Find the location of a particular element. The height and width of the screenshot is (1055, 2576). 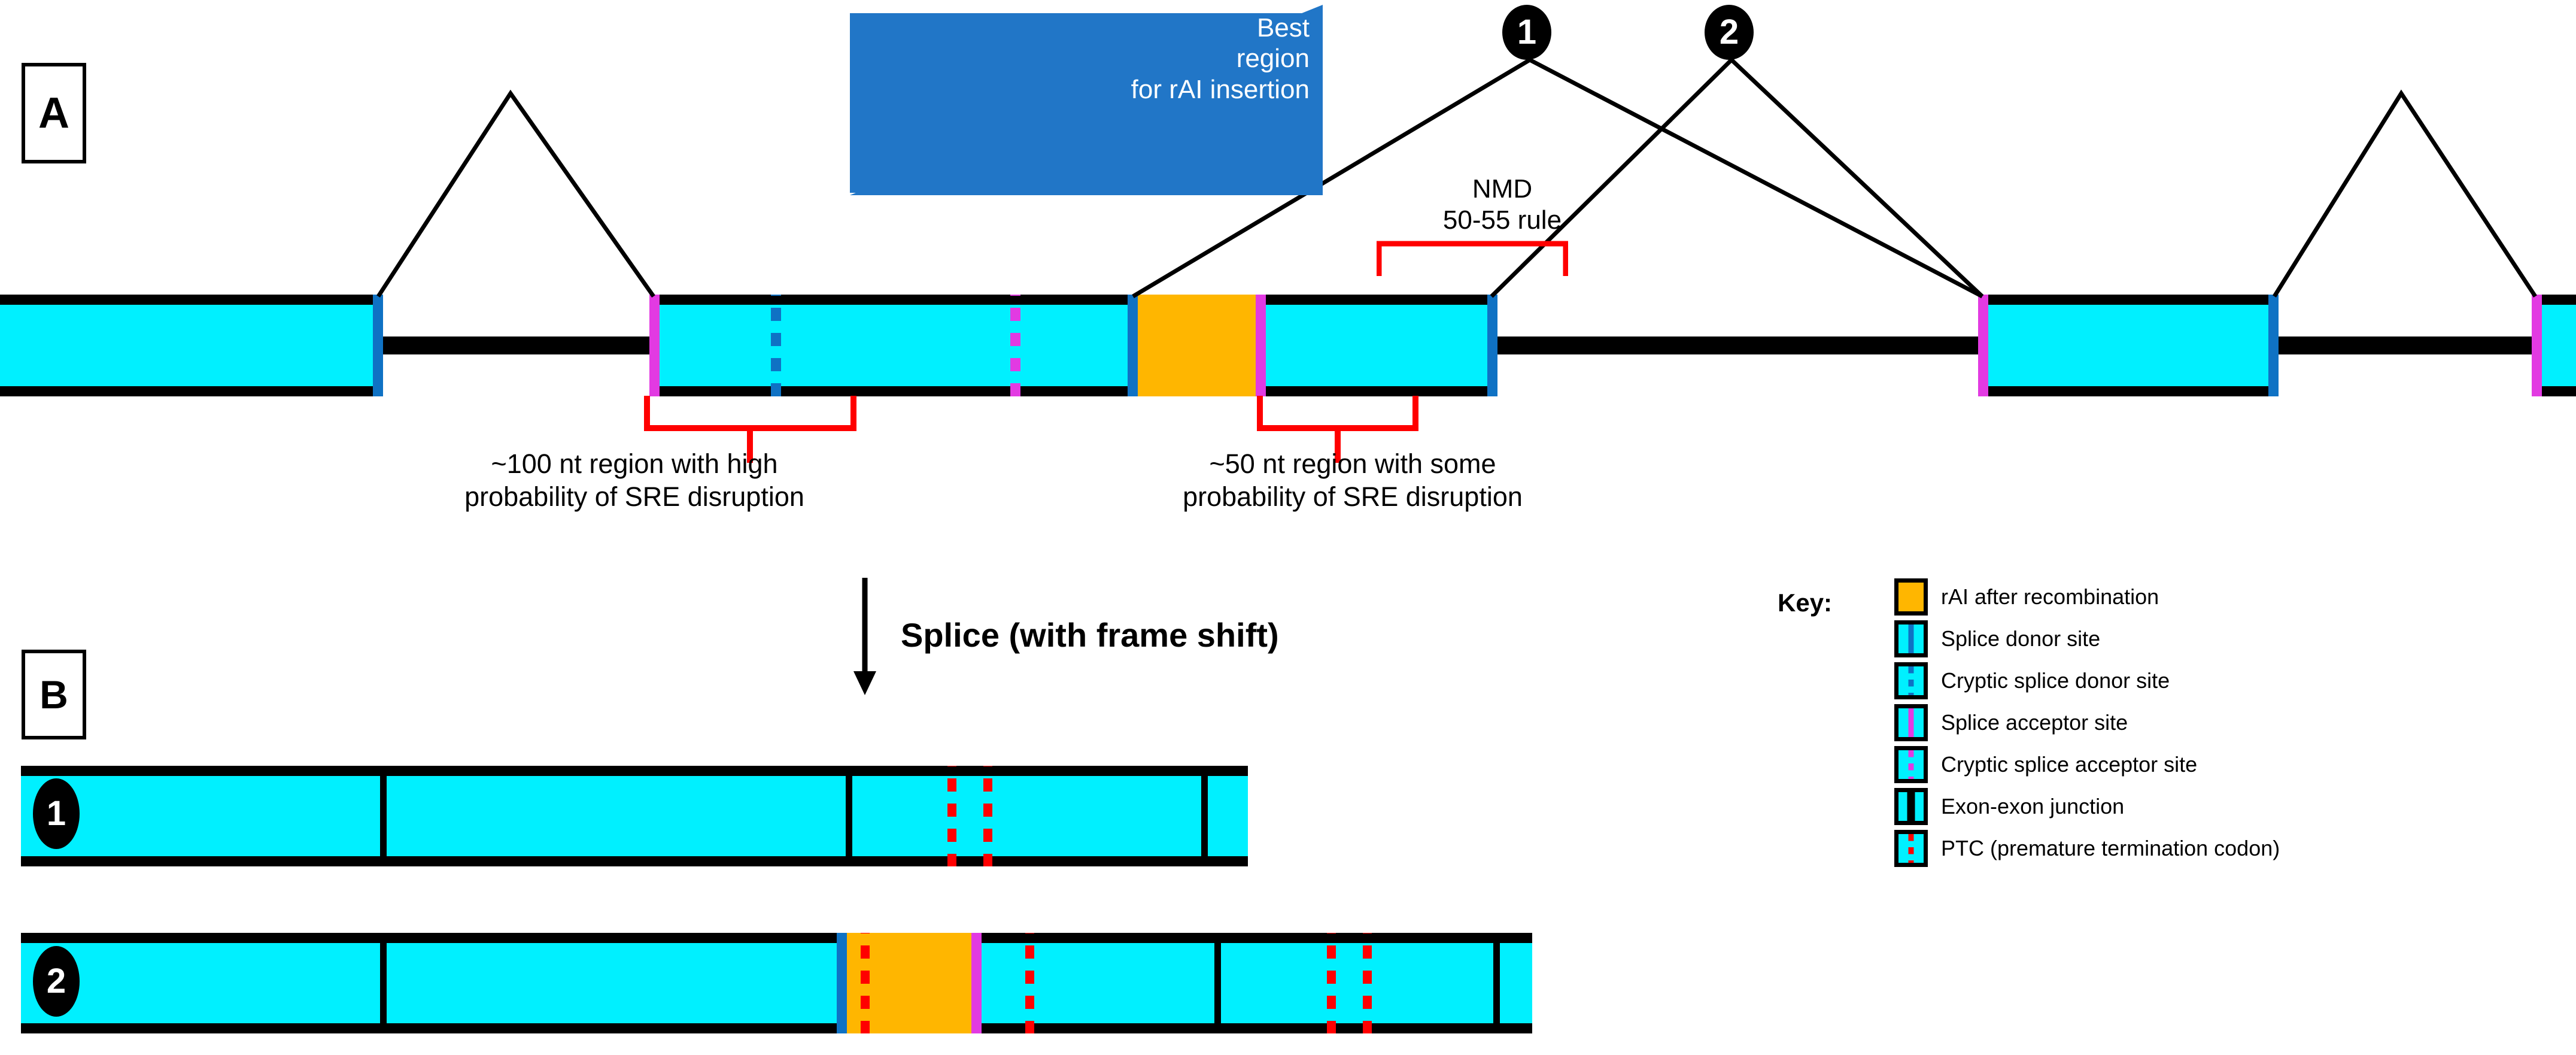

badge-transcript-2-number: 2 is located at coordinates (56, 981).